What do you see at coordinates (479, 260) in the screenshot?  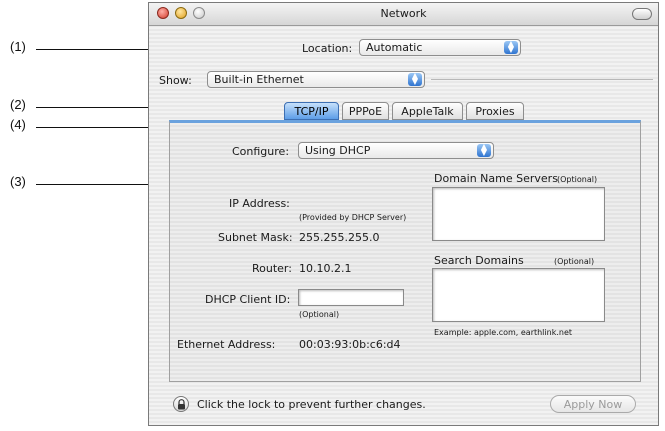 I see `search-domains-label: Search Domains` at bounding box center [479, 260].